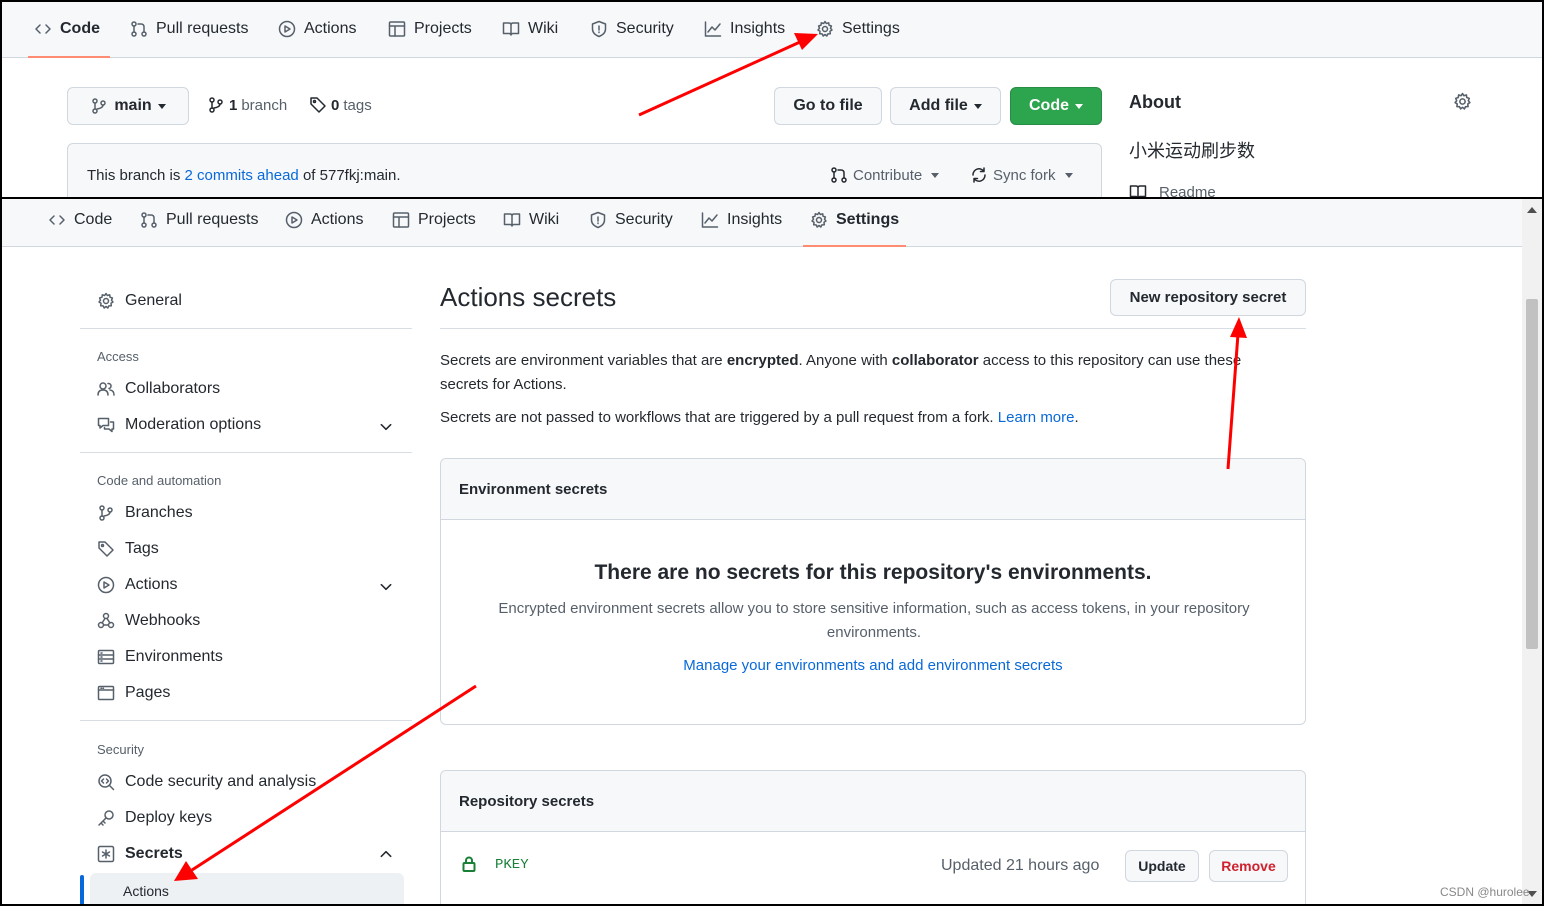  Describe the element at coordinates (1233, 401) in the screenshot. I see `annotation-arrow-new-secret` at that location.